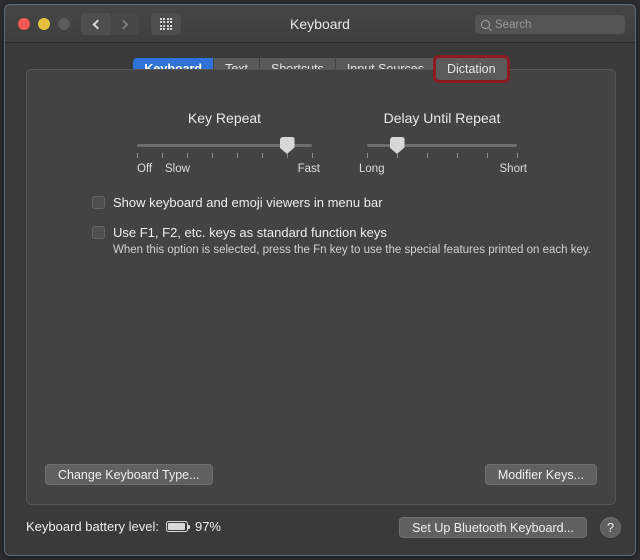 Image resolution: width=640 pixels, height=560 pixels. Describe the element at coordinates (224, 118) in the screenshot. I see `key-repeat-title: Key Repeat` at that location.